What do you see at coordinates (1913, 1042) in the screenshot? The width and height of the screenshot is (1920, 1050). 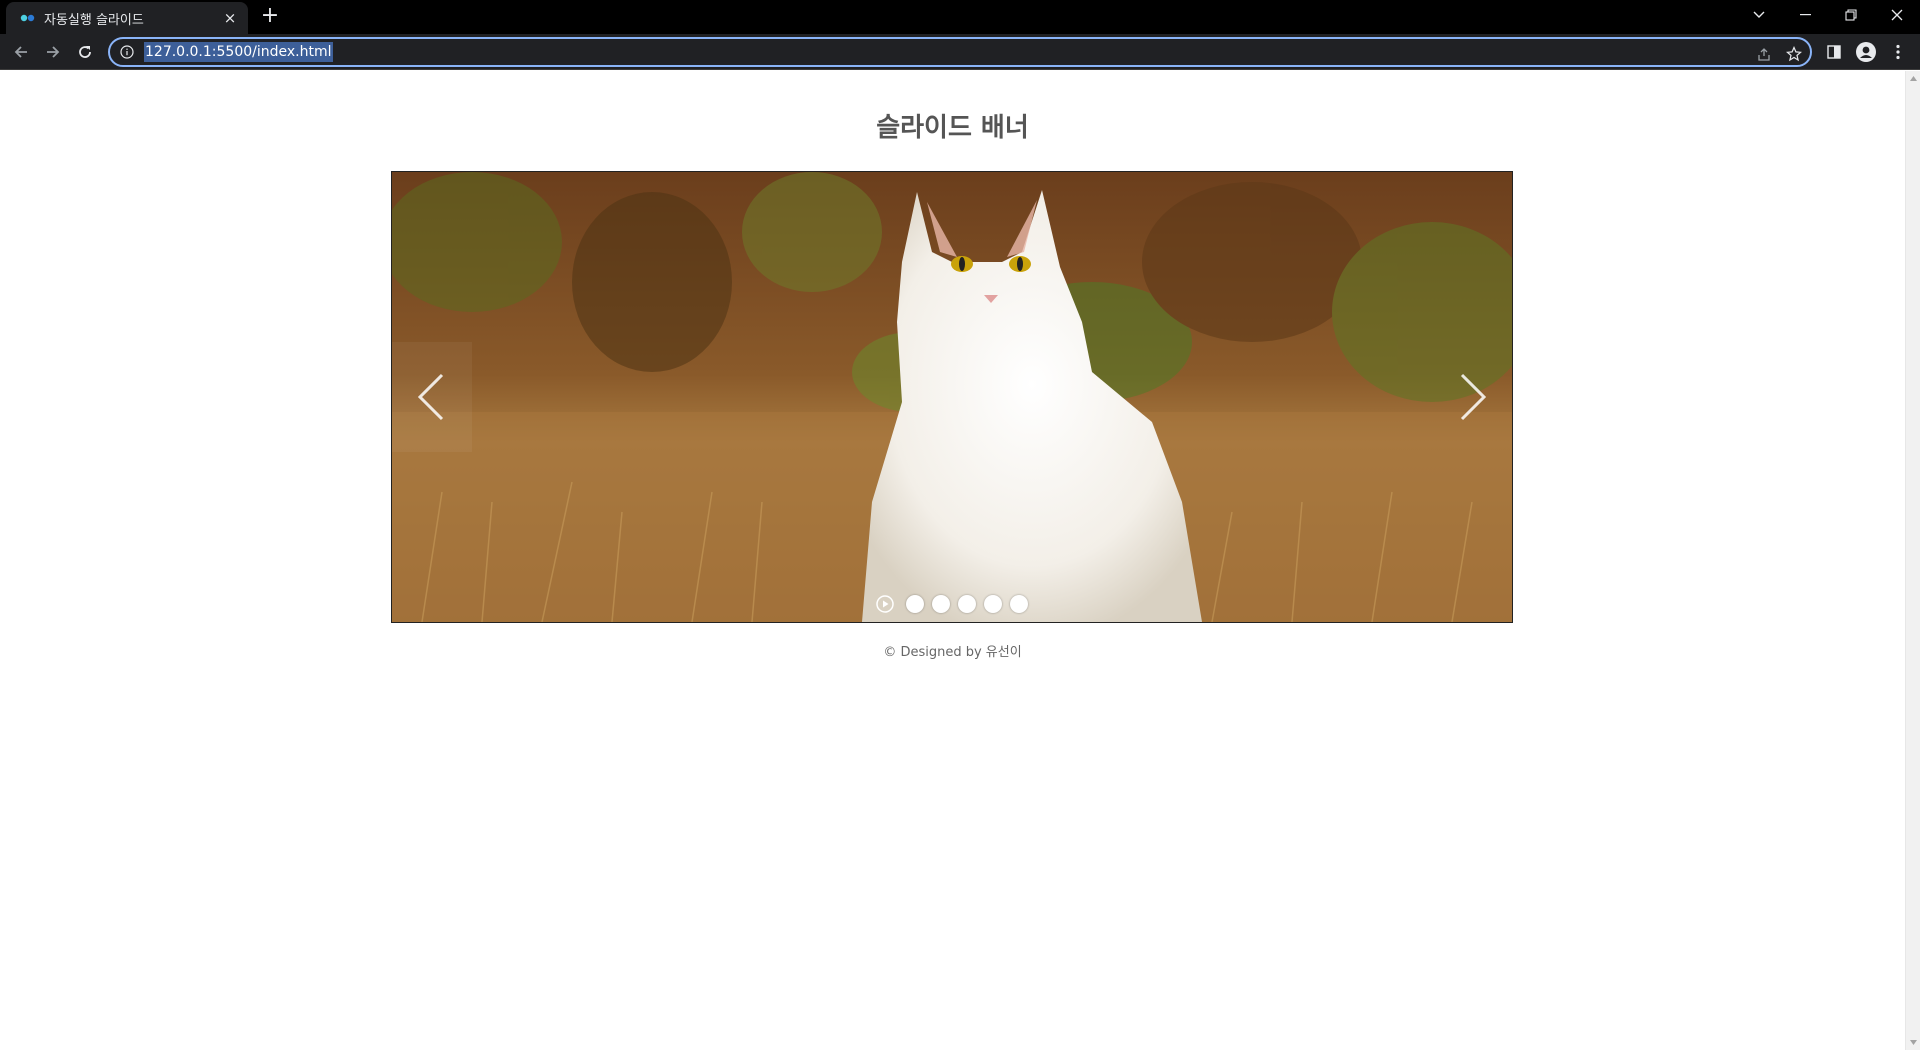 I see `scroll-down-arrow-icon` at bounding box center [1913, 1042].